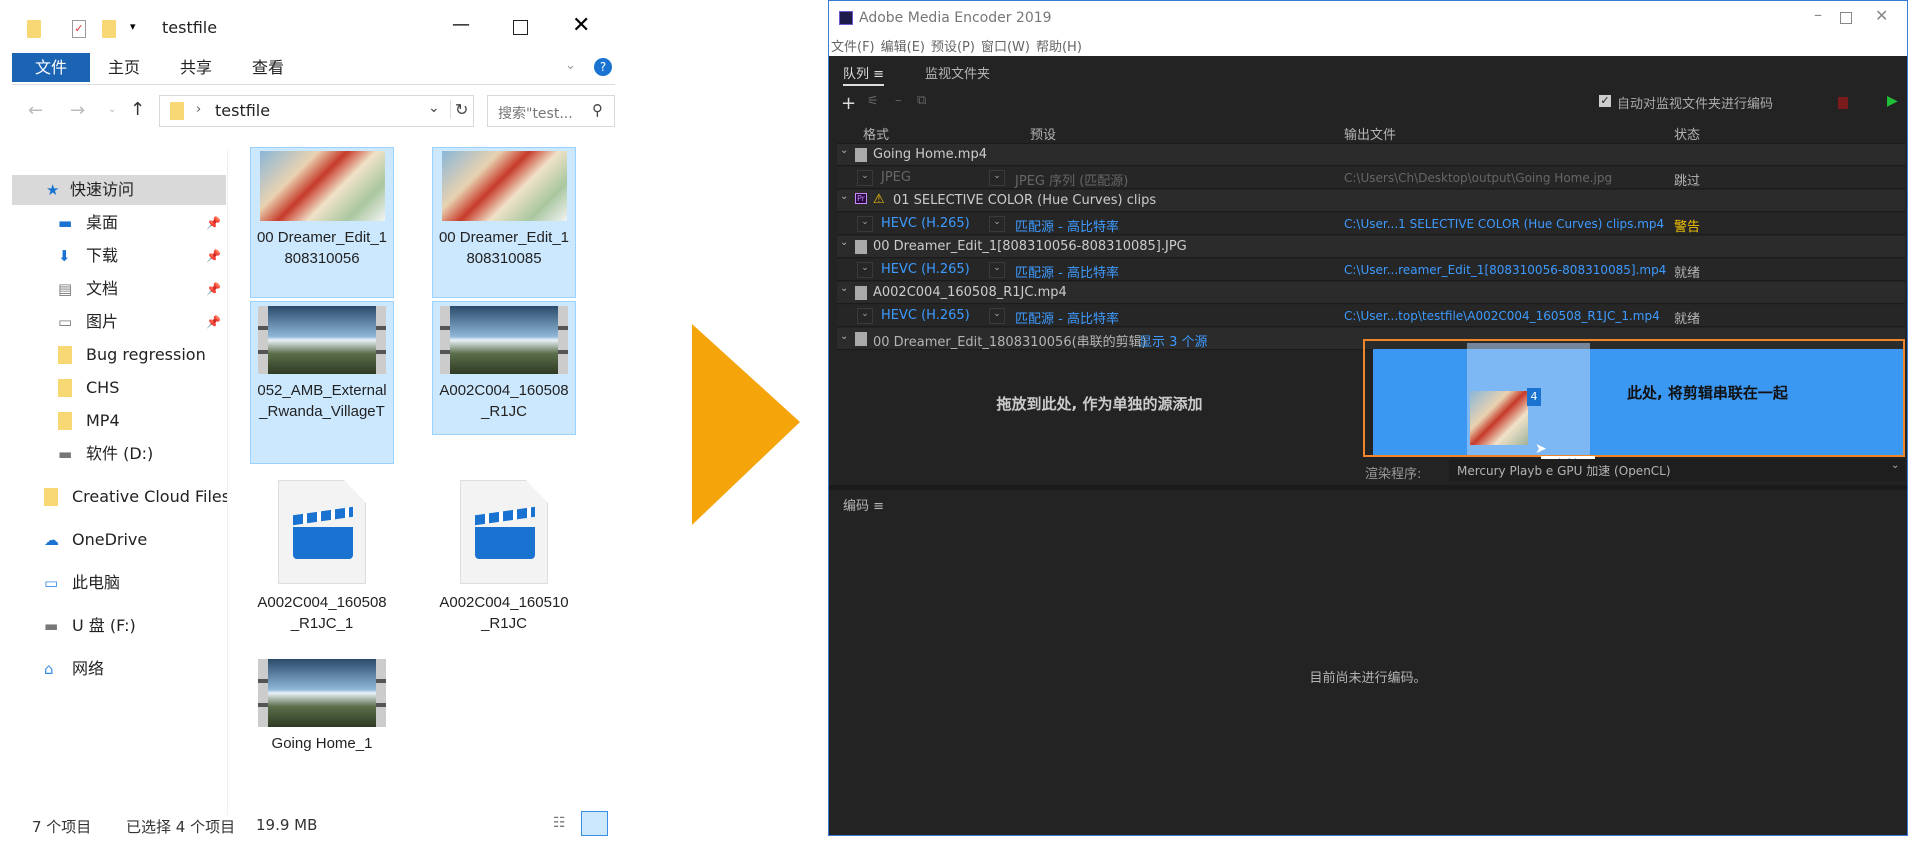 The height and width of the screenshot is (852, 1920). What do you see at coordinates (551, 111) in the screenshot?
I see `search-input: 搜索"test... ⚲` at bounding box center [551, 111].